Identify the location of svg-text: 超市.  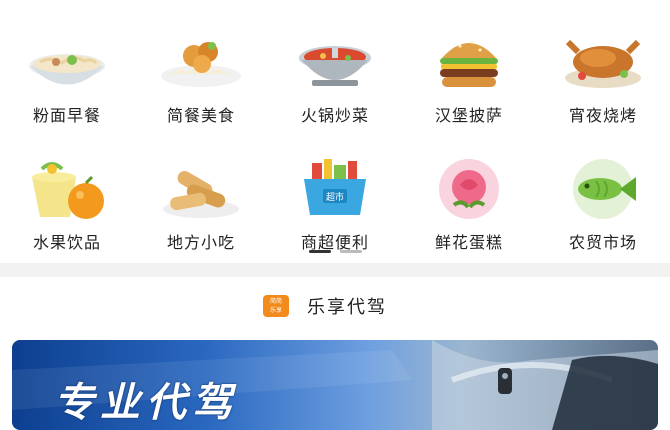
(335, 197).